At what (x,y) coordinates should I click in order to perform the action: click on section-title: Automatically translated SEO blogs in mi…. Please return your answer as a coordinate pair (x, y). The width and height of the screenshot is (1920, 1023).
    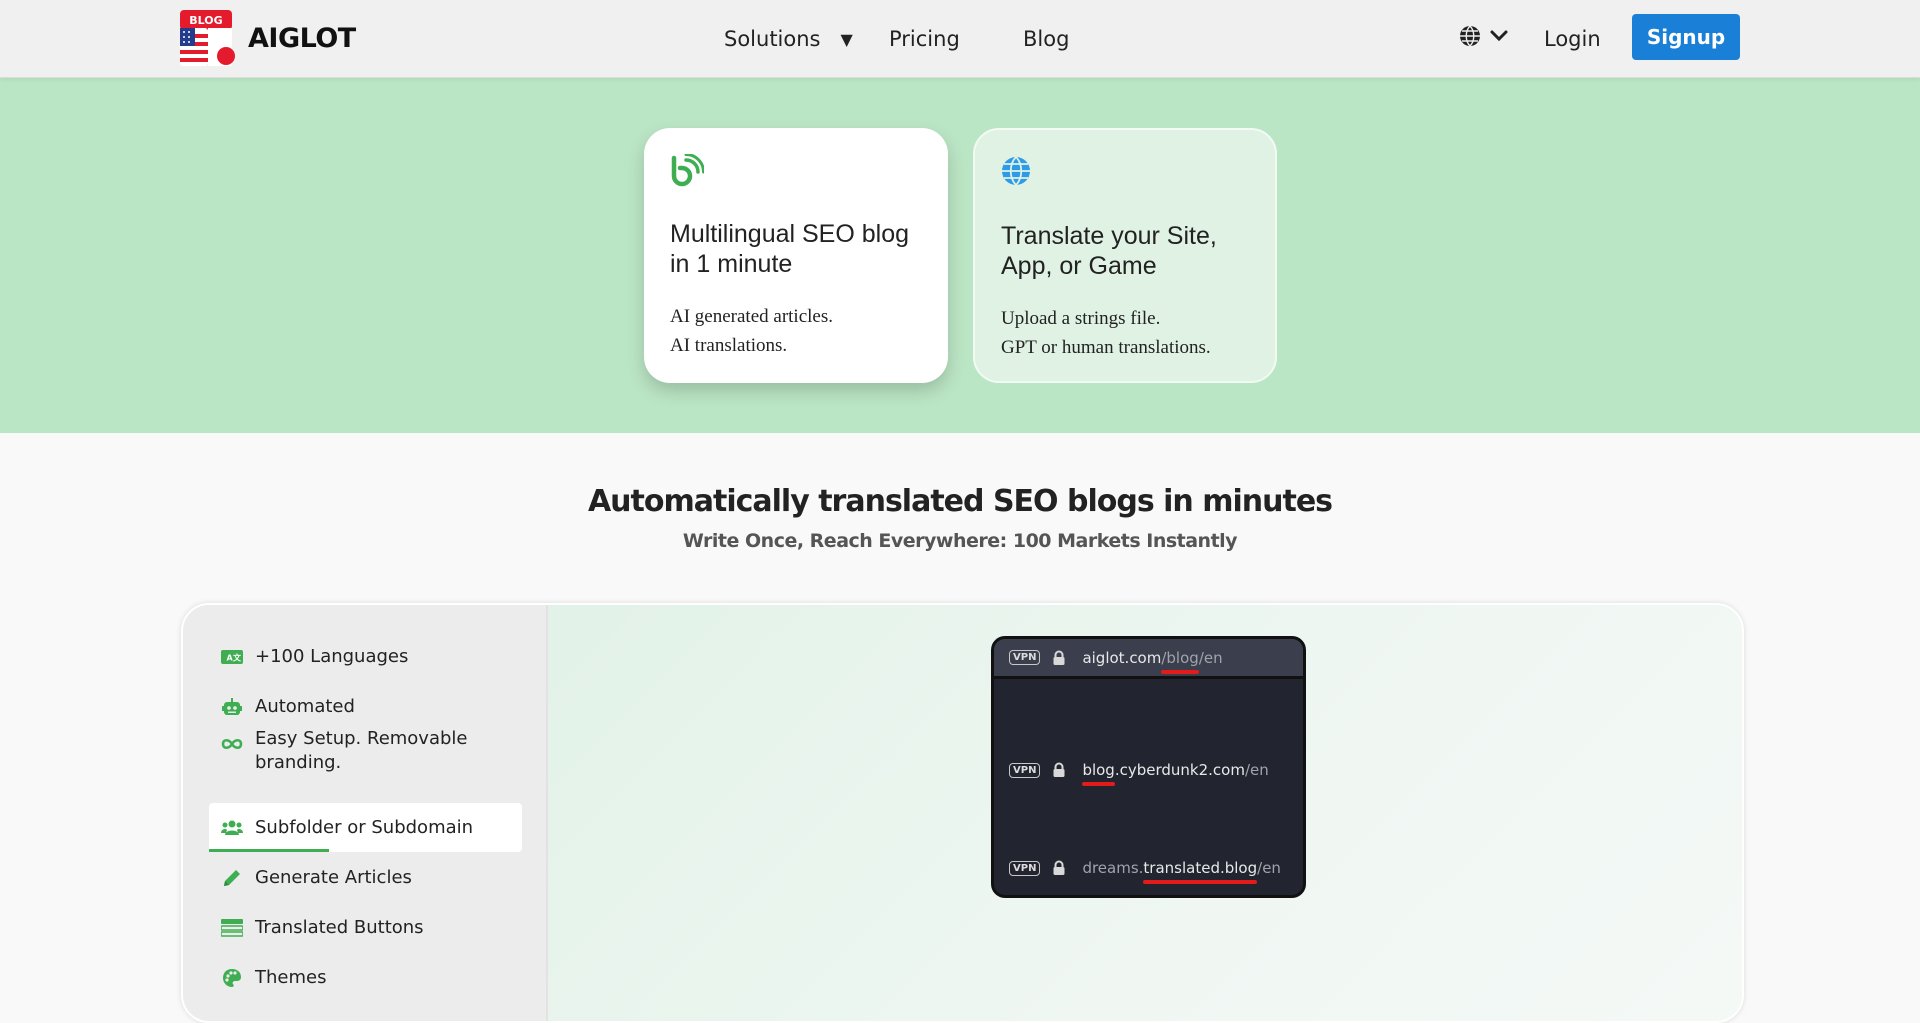
    Looking at the image, I should click on (960, 501).